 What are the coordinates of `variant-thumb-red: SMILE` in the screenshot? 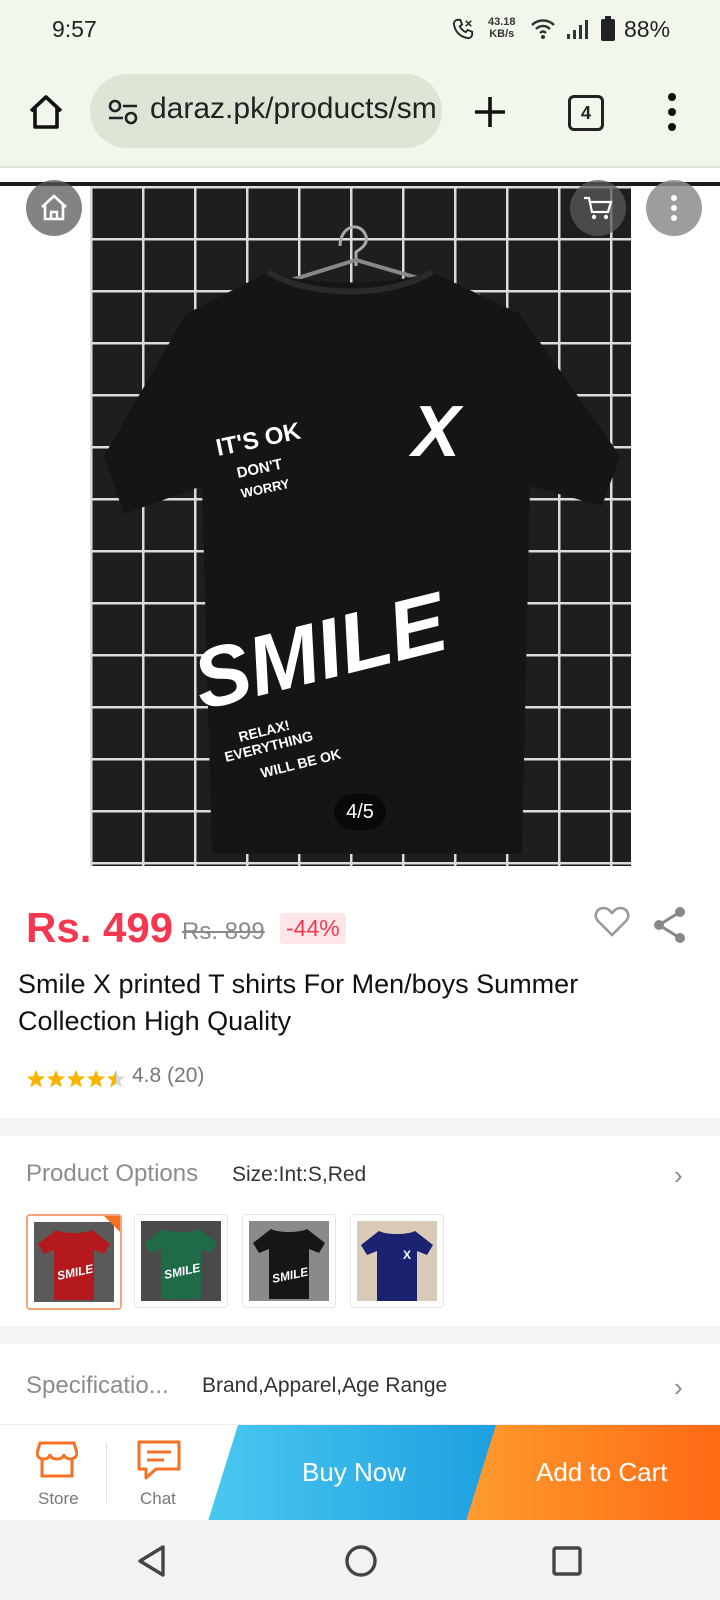 It's located at (74, 1262).